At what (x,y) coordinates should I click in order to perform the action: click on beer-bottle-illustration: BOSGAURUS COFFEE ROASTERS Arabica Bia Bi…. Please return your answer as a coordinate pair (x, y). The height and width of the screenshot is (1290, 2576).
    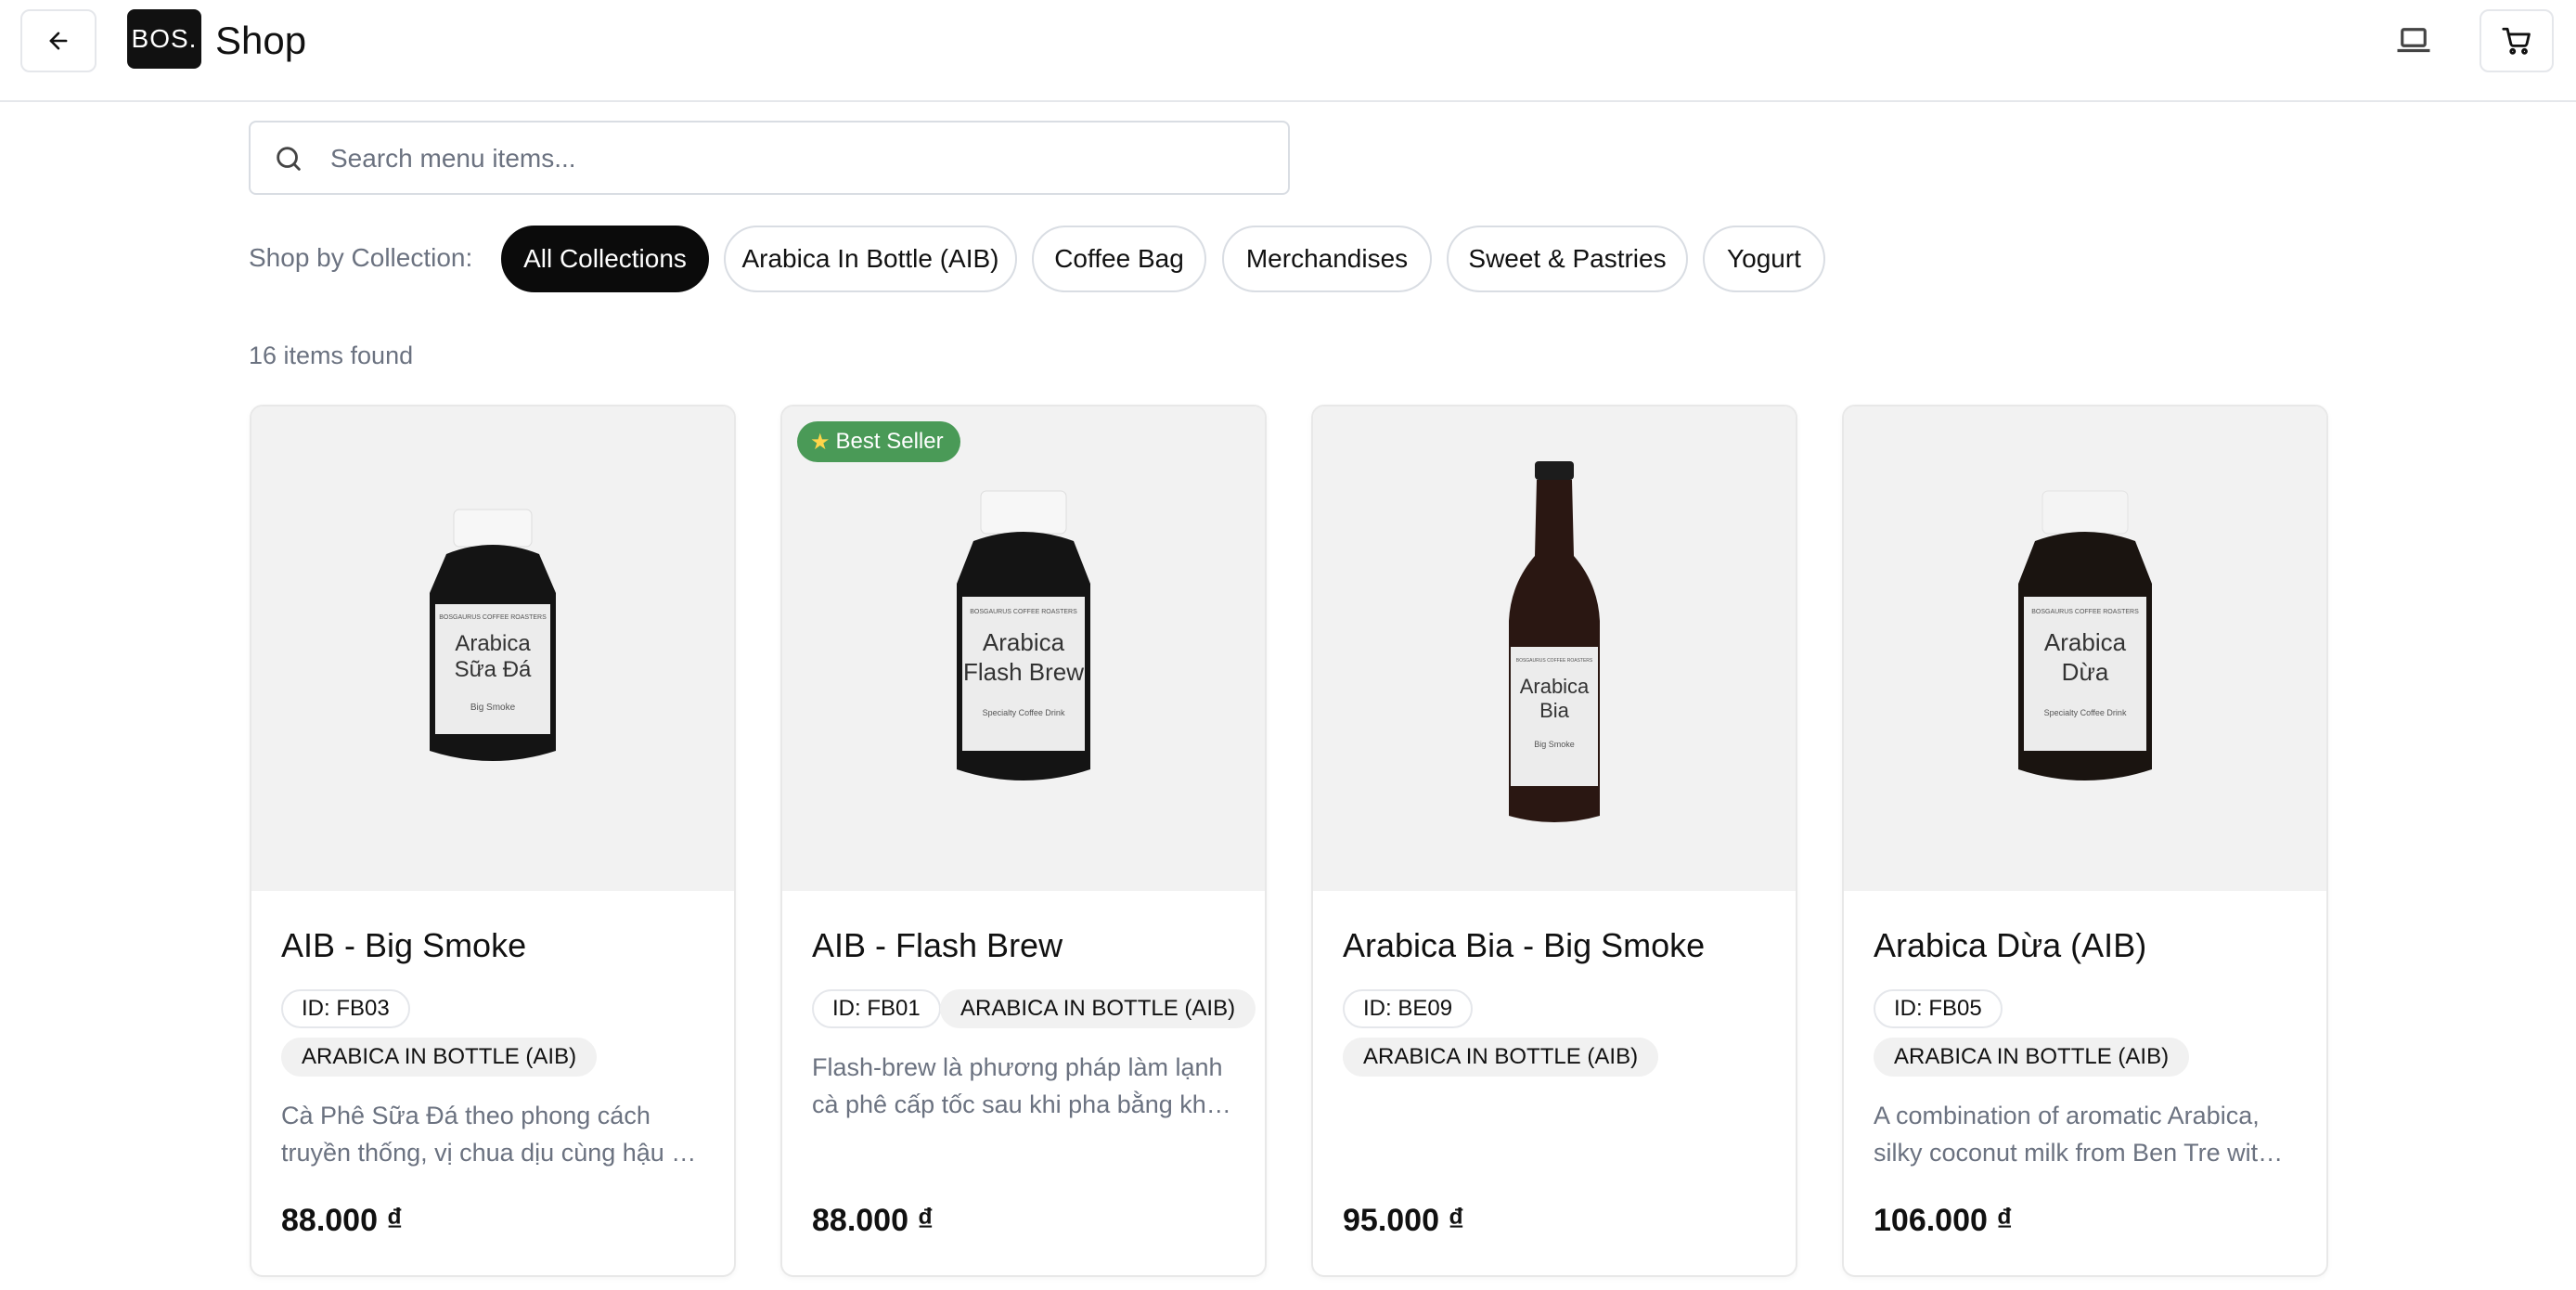
    Looking at the image, I should click on (1554, 641).